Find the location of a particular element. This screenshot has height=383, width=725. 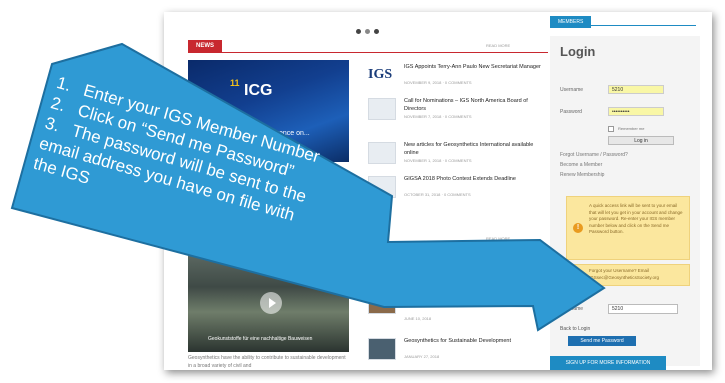

carousel-dots is located at coordinates (369, 31).